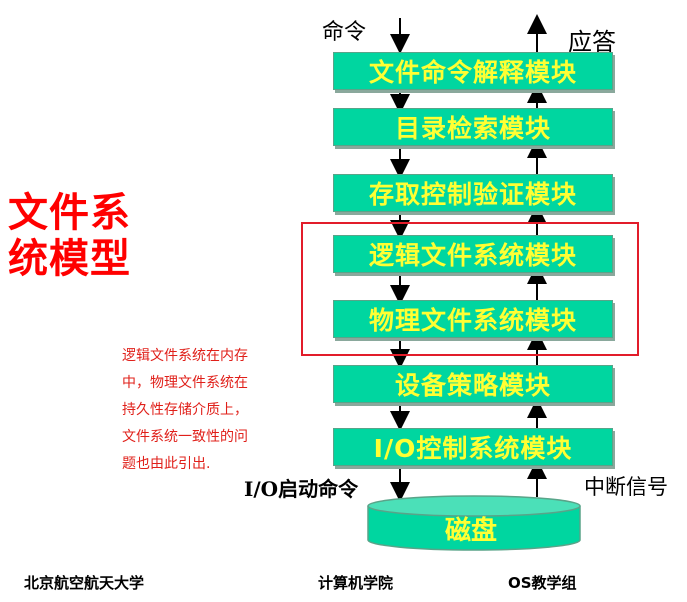 The image size is (687, 602). I want to click on command-label: 命令, so click(344, 32).